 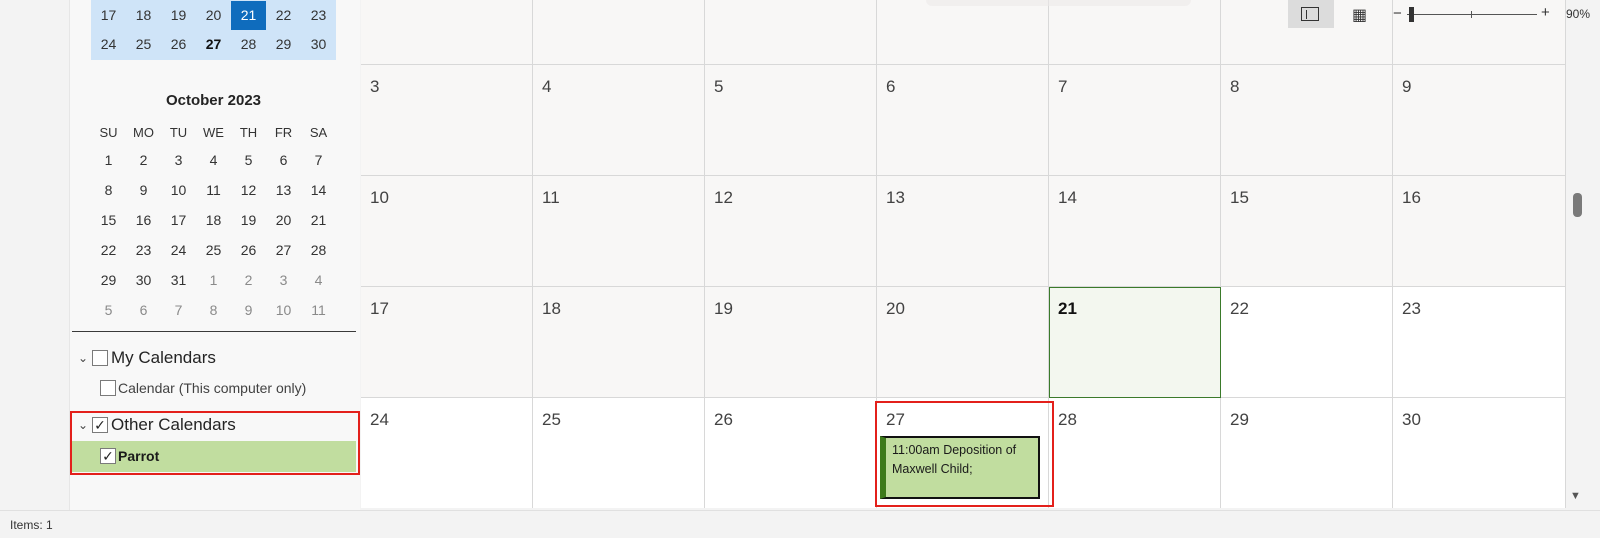 What do you see at coordinates (1545, 12) in the screenshot?
I see `zoom-in-icon: +` at bounding box center [1545, 12].